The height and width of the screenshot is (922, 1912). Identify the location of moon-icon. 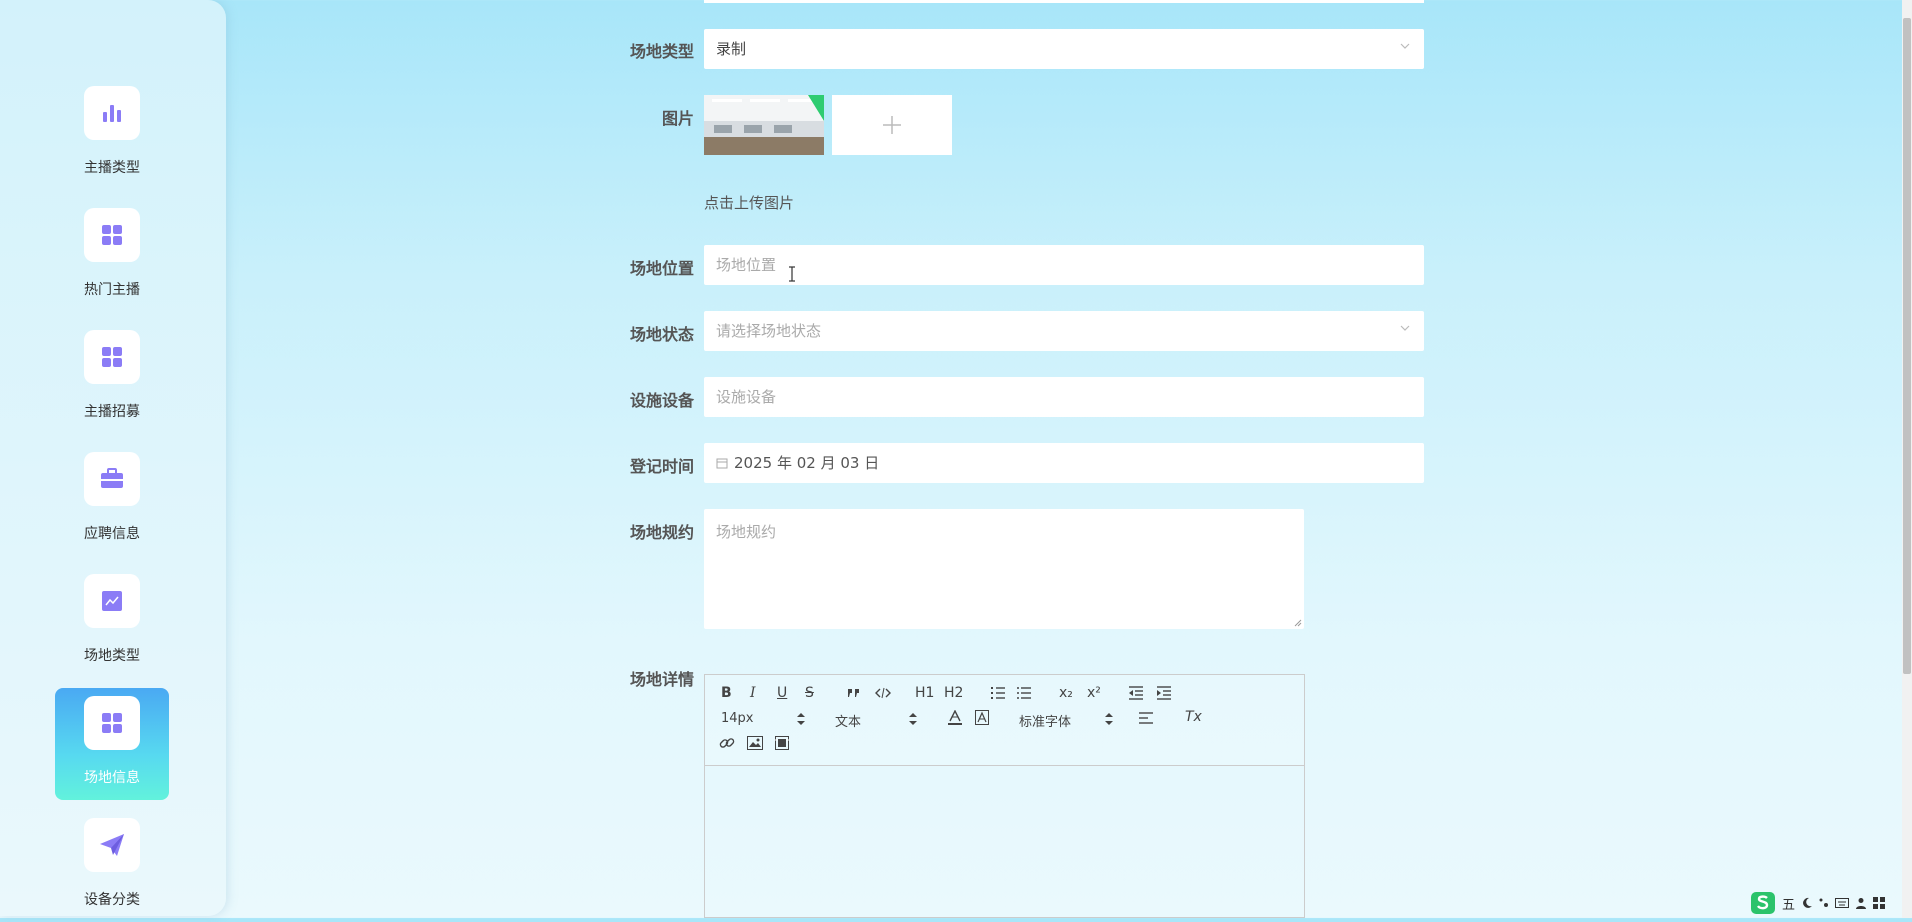
(1807, 903).